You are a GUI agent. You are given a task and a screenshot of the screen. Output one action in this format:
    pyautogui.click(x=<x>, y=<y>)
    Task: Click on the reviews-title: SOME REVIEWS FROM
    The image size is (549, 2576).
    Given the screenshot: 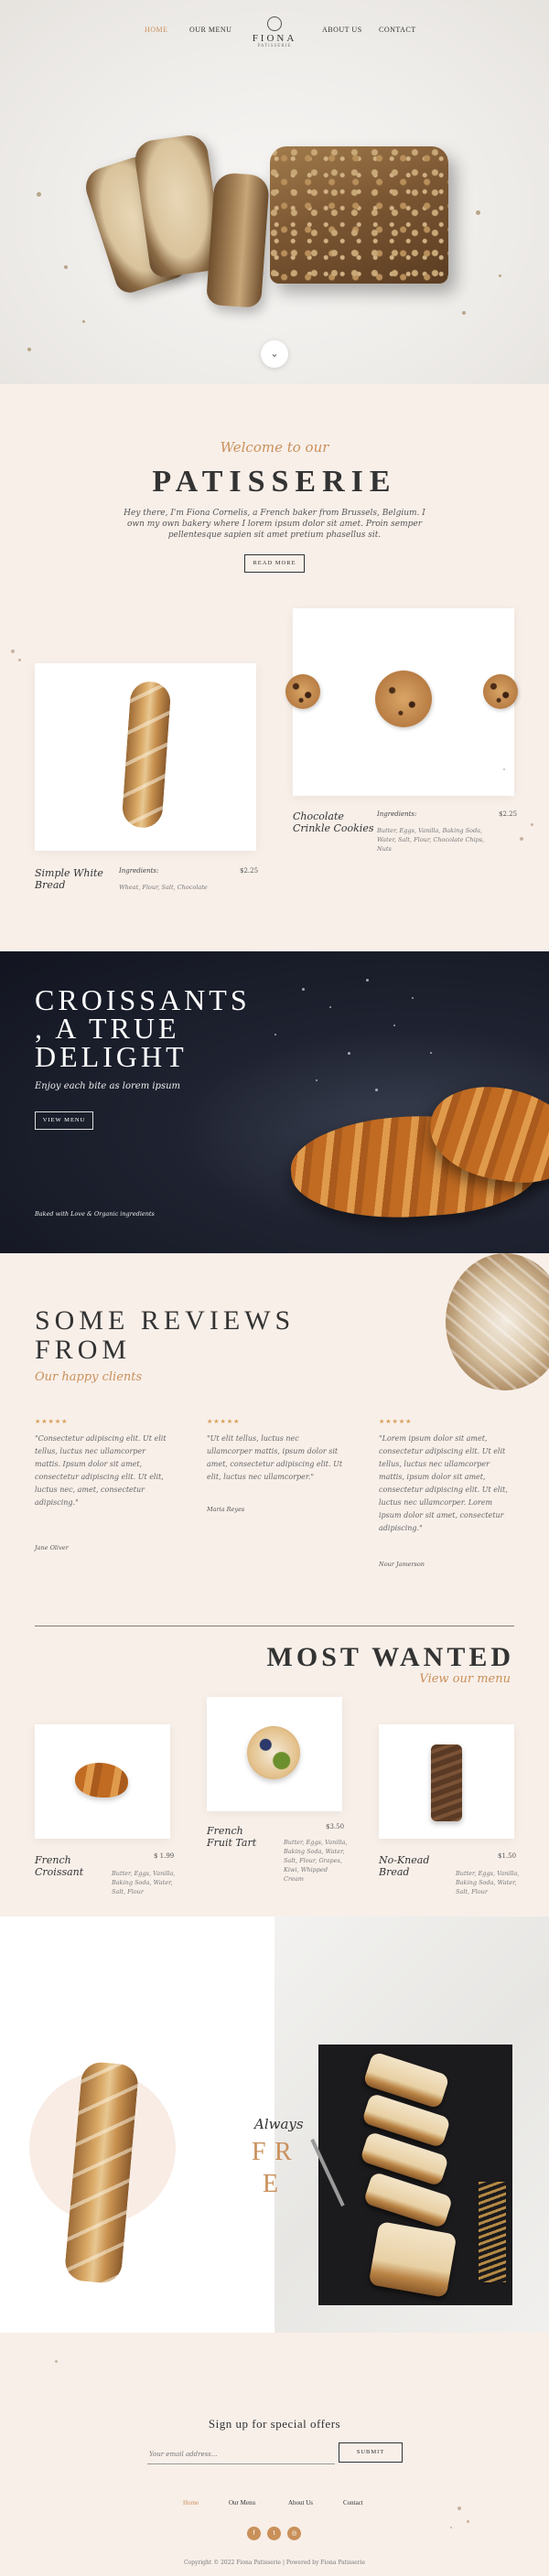 What is the action you would take?
    pyautogui.click(x=186, y=1335)
    